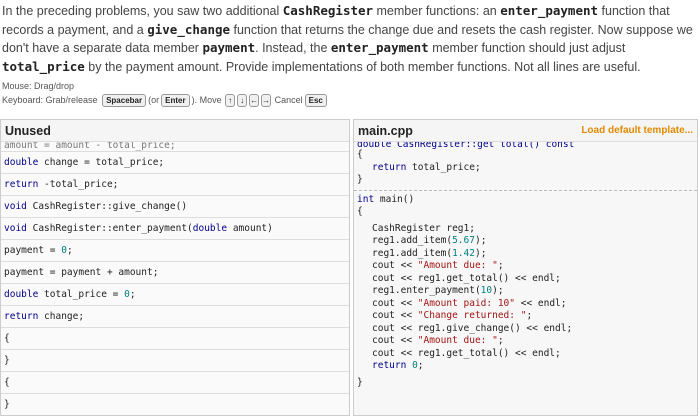 The width and height of the screenshot is (700, 416). I want to click on editor-main-line: return 0;, so click(398, 365).